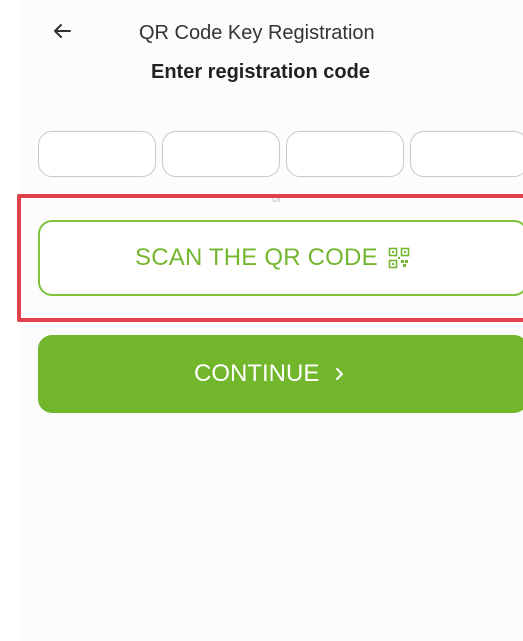 The width and height of the screenshot is (523, 641). Describe the element at coordinates (260, 72) in the screenshot. I see `page-subtitle: Enter registration code` at that location.